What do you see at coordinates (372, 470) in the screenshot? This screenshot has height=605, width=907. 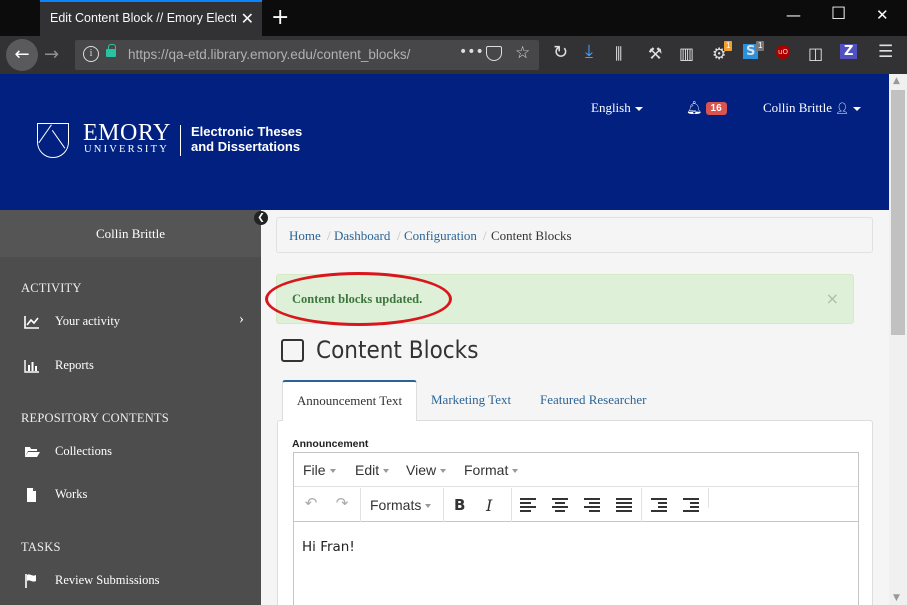 I see `menu-edit: Edit` at bounding box center [372, 470].